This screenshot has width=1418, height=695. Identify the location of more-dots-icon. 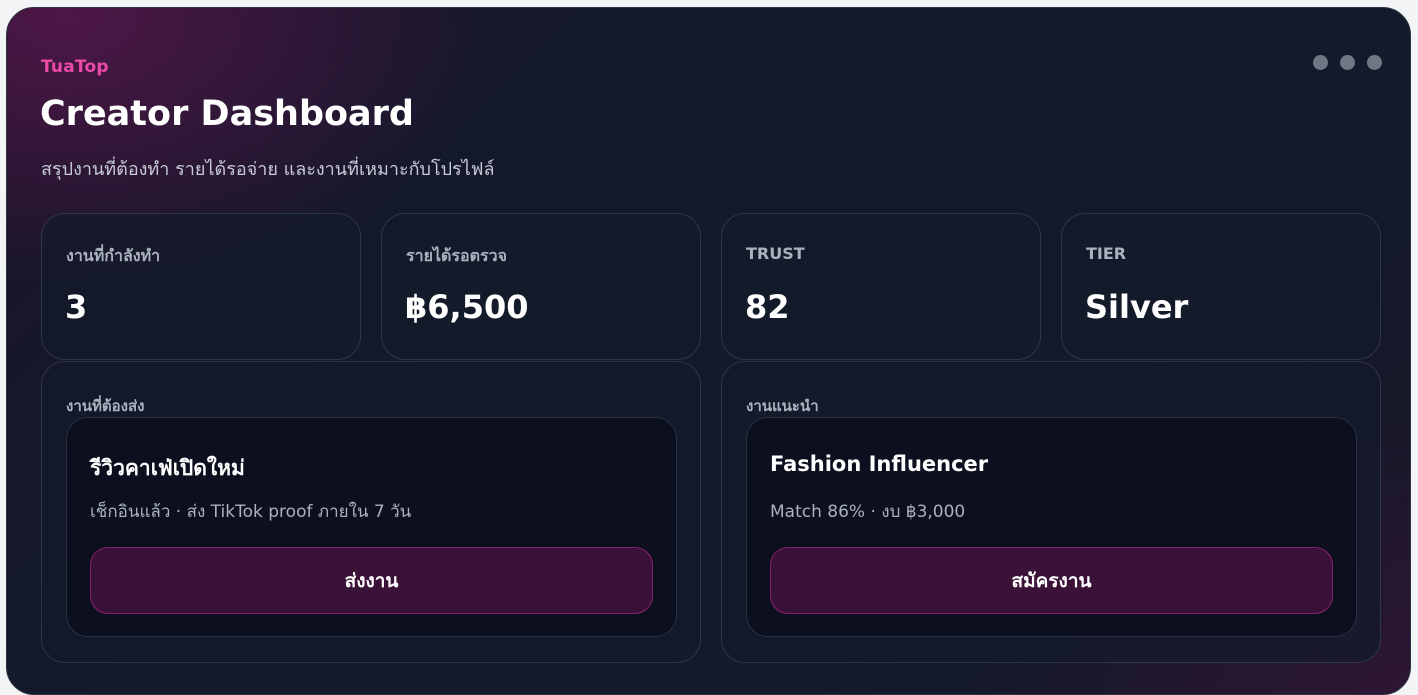
(1347, 62).